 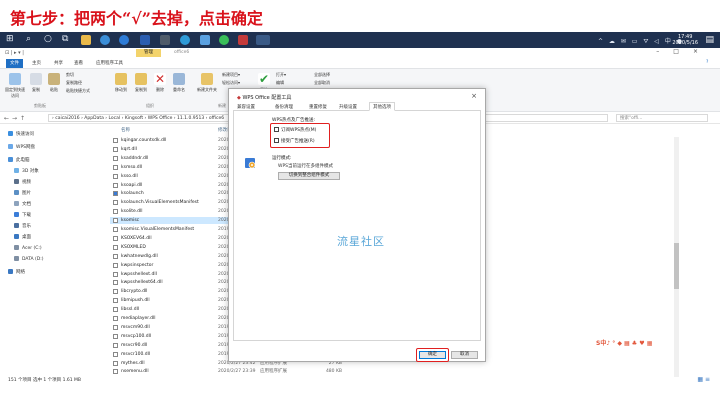 I want to click on store-icon, so click(x=145, y=40).